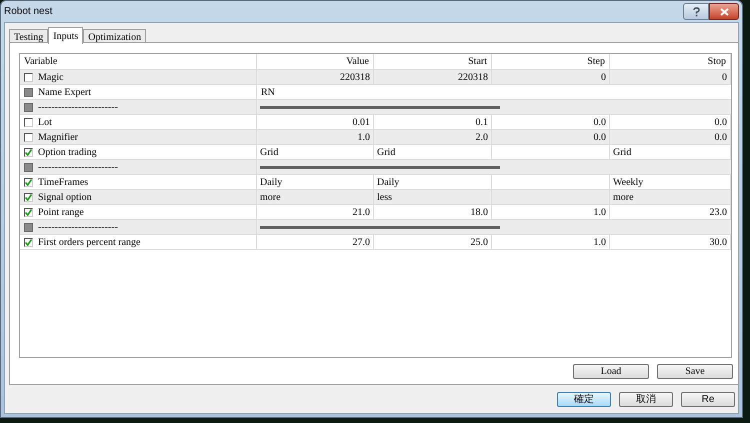 The width and height of the screenshot is (750, 423). I want to click on value-text: less, so click(384, 197).